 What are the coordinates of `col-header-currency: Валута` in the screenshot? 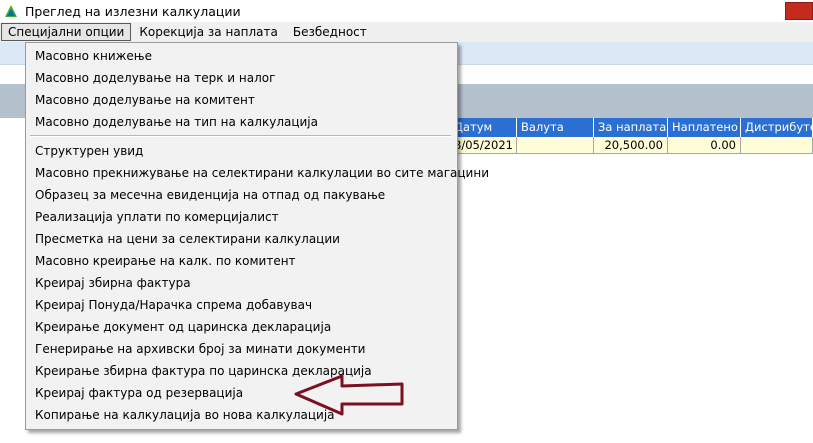 It's located at (555, 127).